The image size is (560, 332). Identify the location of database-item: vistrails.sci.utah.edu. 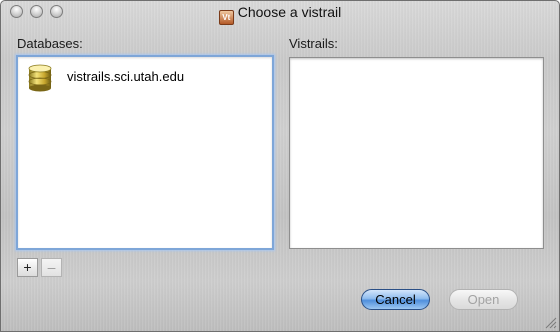
(145, 78).